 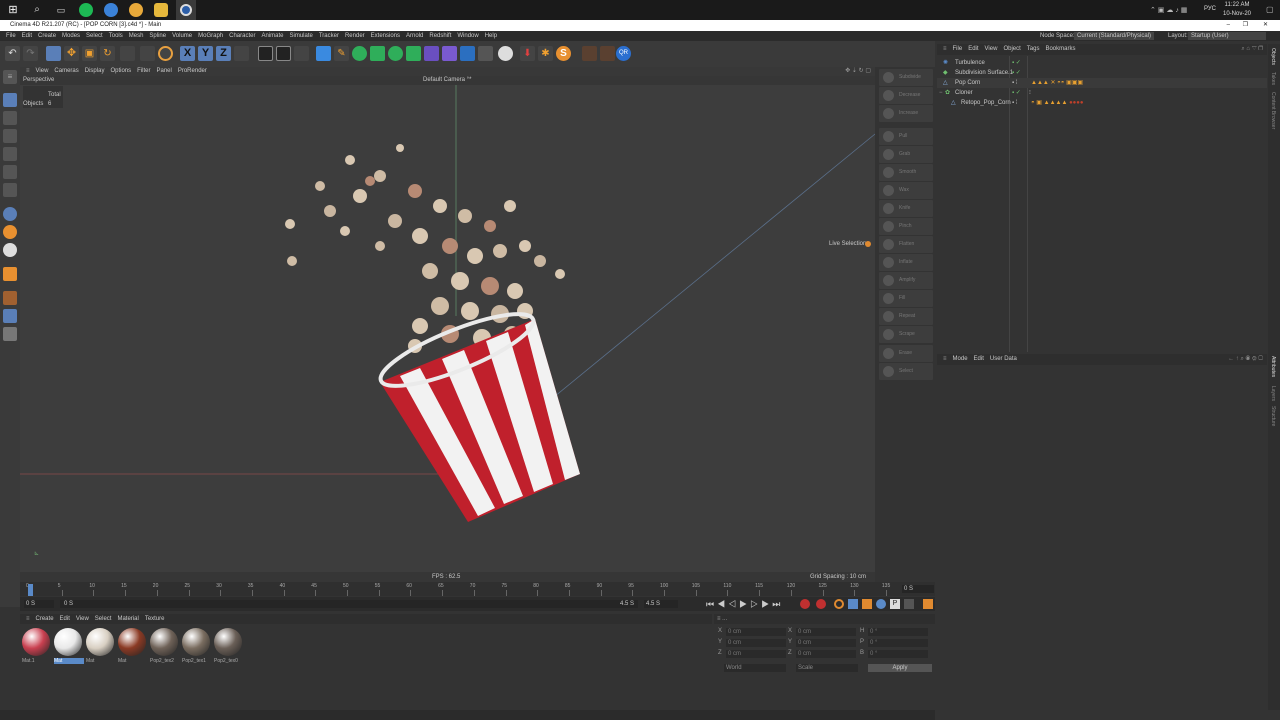 I want to click on material-label: Pop2_tex2, so click(x=165, y=661).